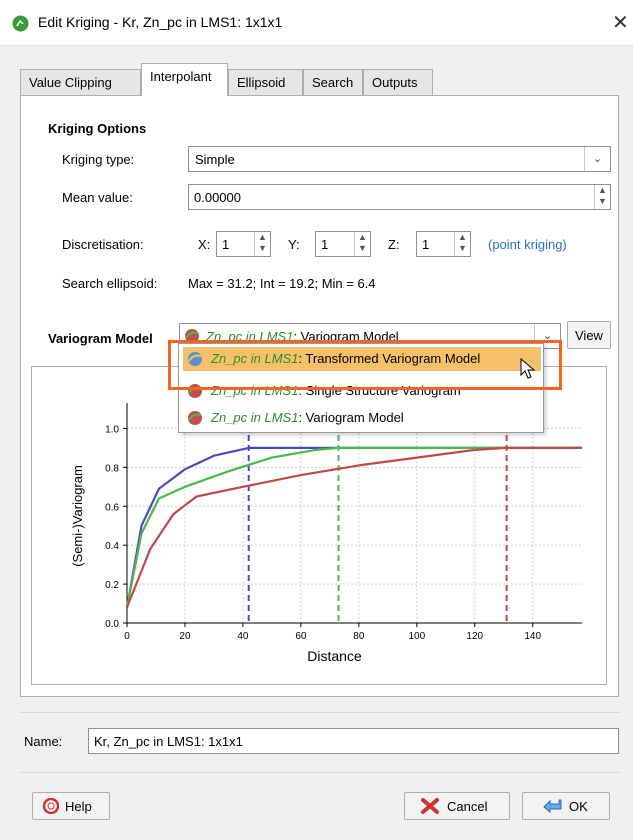  What do you see at coordinates (343, 244) in the screenshot?
I see `y-discretisation-input: 1 ▲ ▼` at bounding box center [343, 244].